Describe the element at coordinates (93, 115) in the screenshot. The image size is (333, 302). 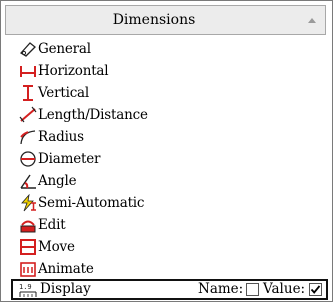
I see `tool-label: Length/Distance` at that location.